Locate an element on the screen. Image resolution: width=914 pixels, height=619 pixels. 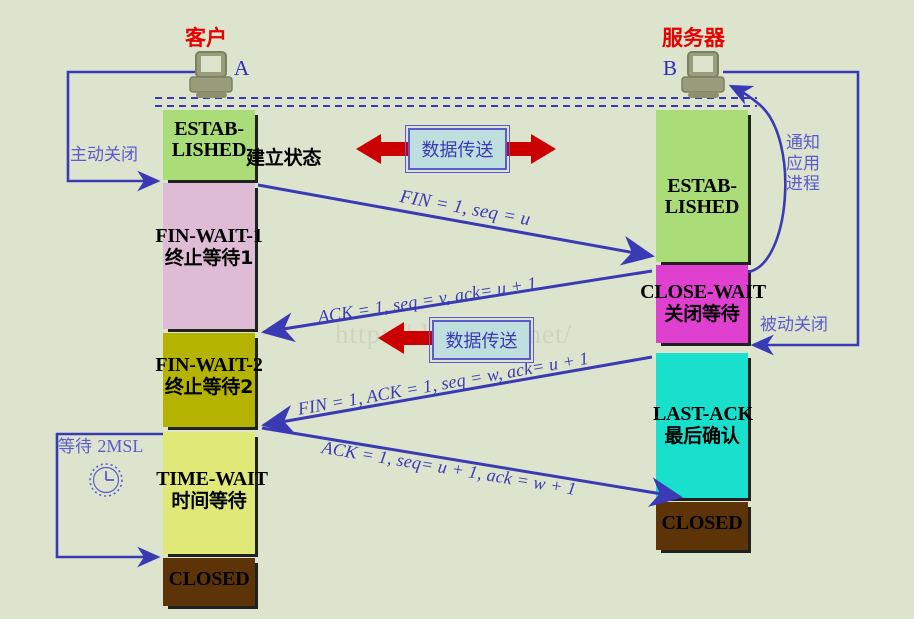
data-transfer-chip-1: 数据传送 is located at coordinates (457, 149).